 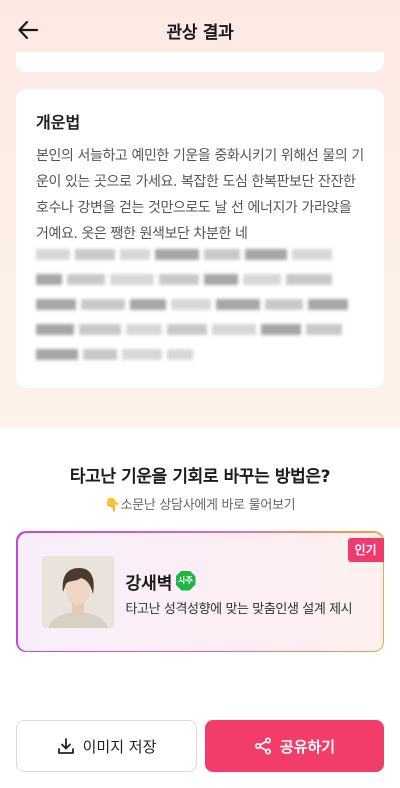 I want to click on share-icon, so click(x=262, y=746).